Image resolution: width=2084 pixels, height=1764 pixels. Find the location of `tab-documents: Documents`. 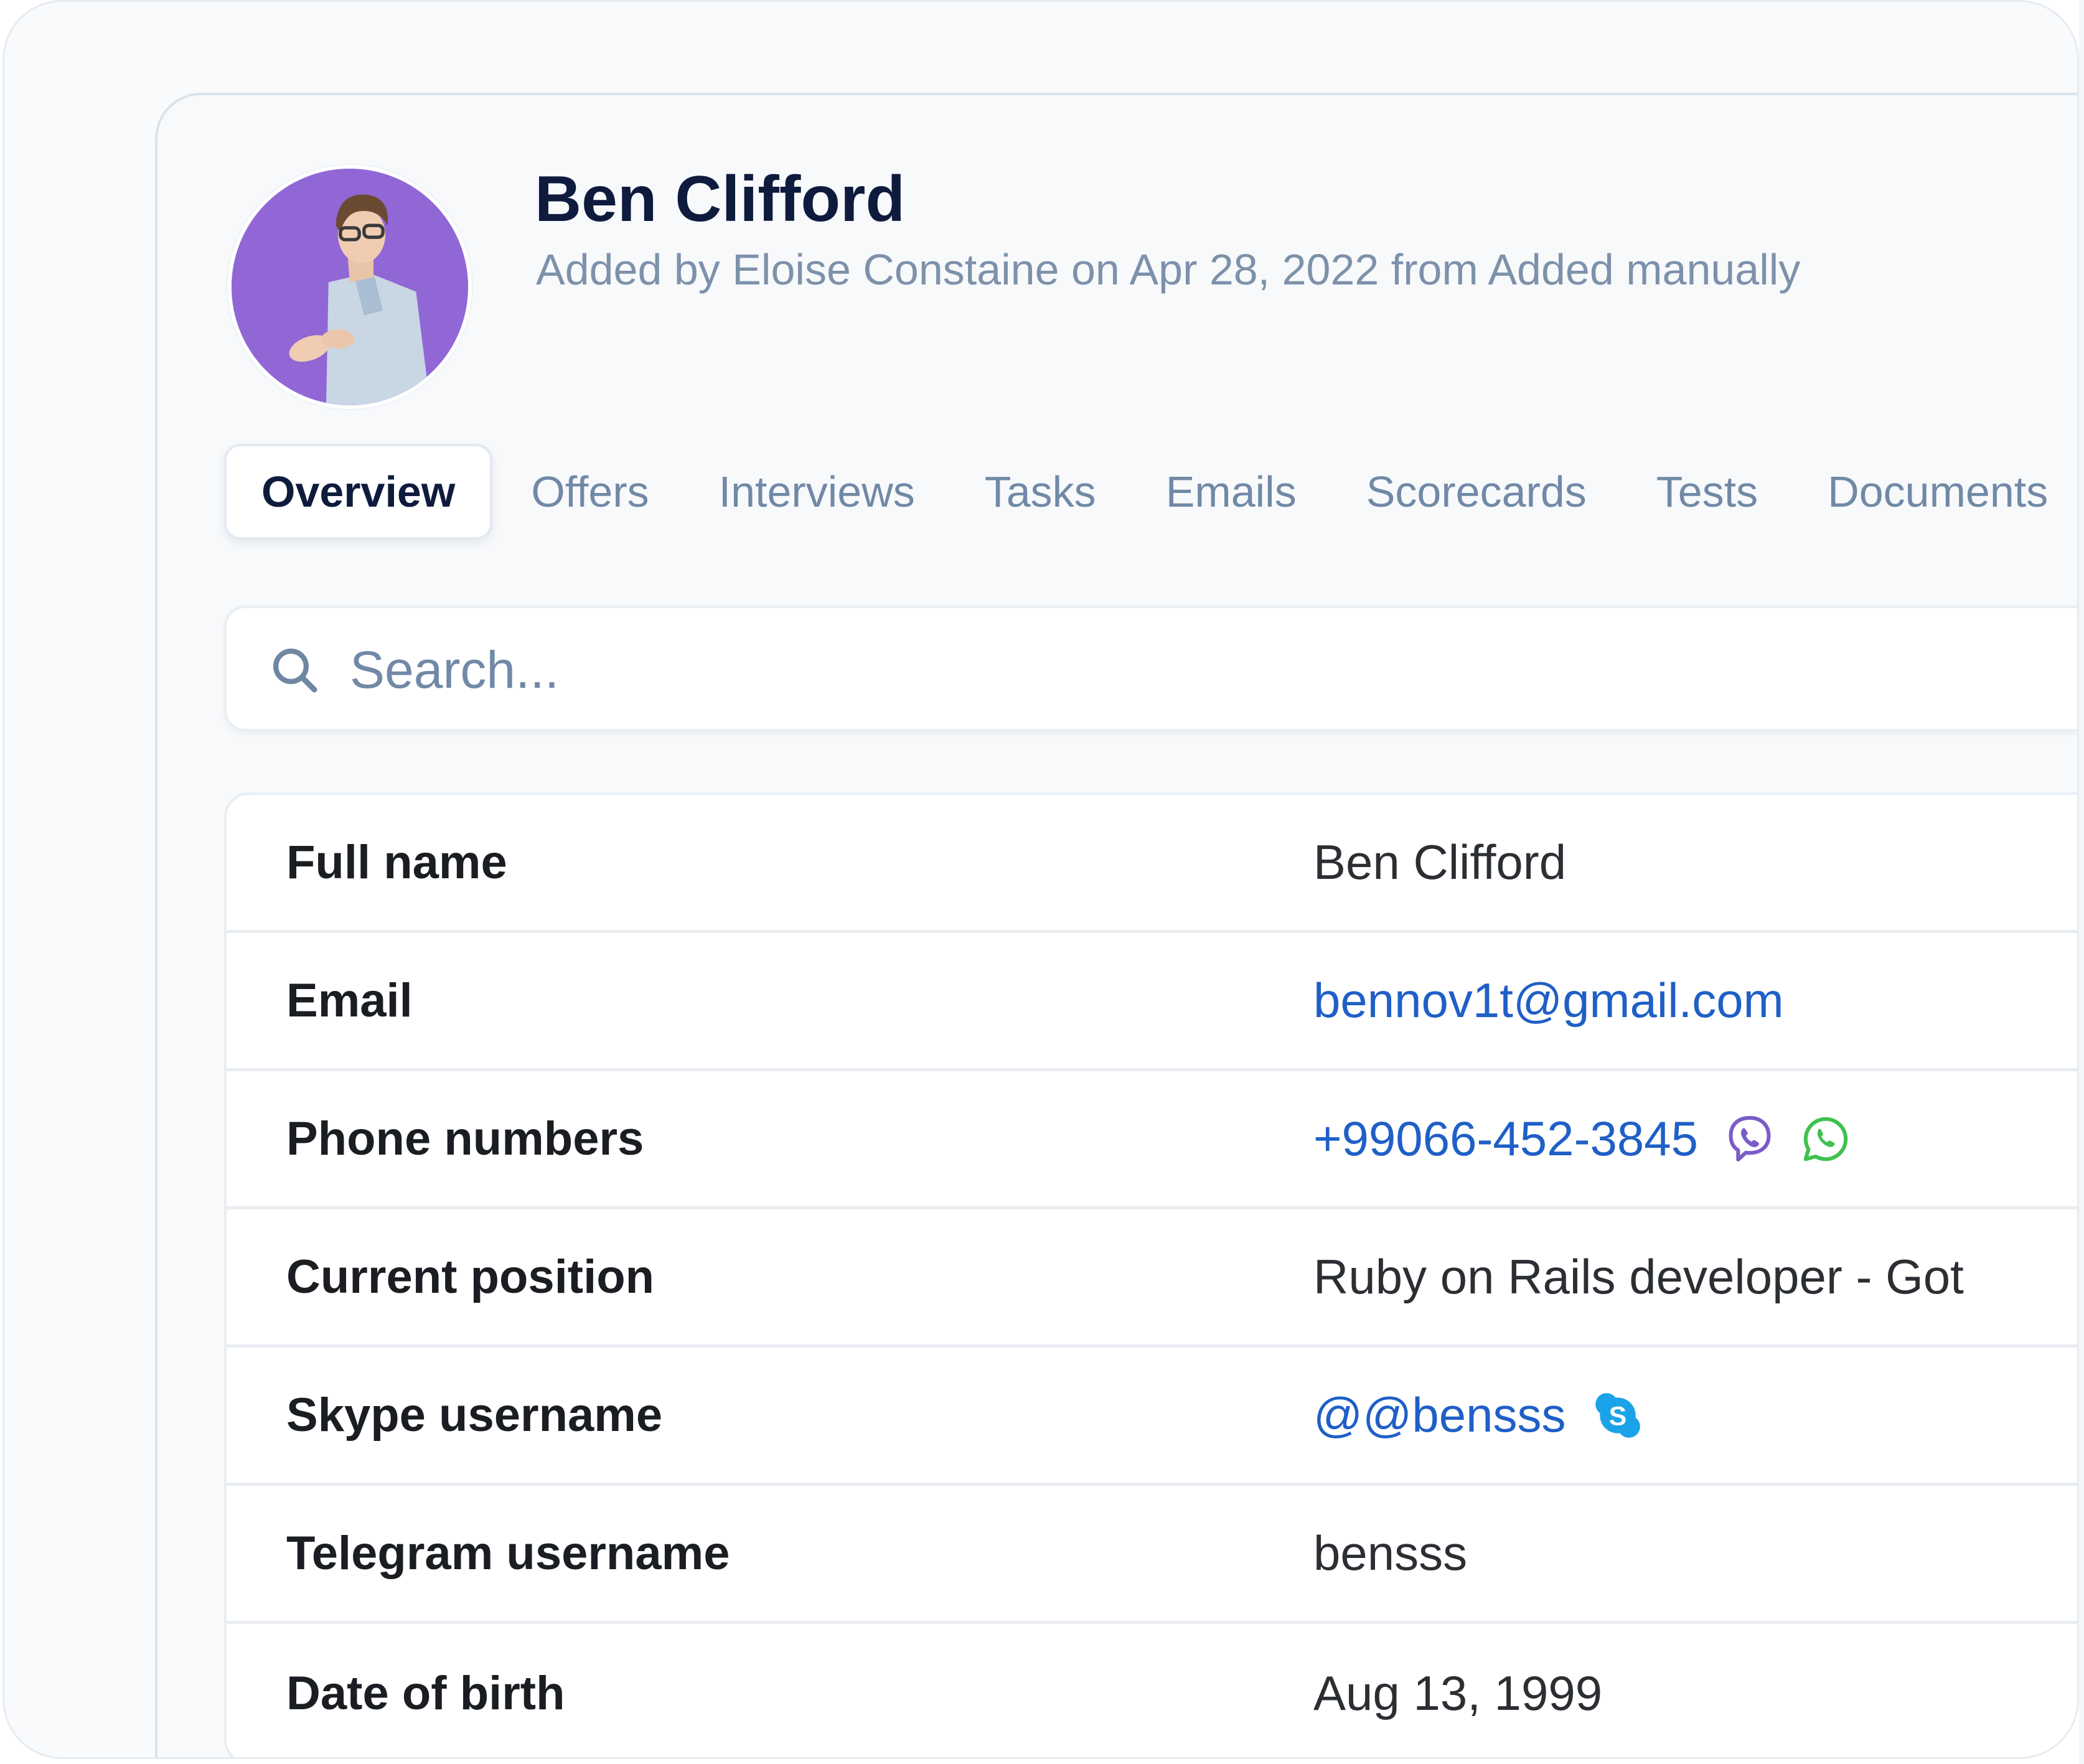

tab-documents: Documents is located at coordinates (1935, 492).